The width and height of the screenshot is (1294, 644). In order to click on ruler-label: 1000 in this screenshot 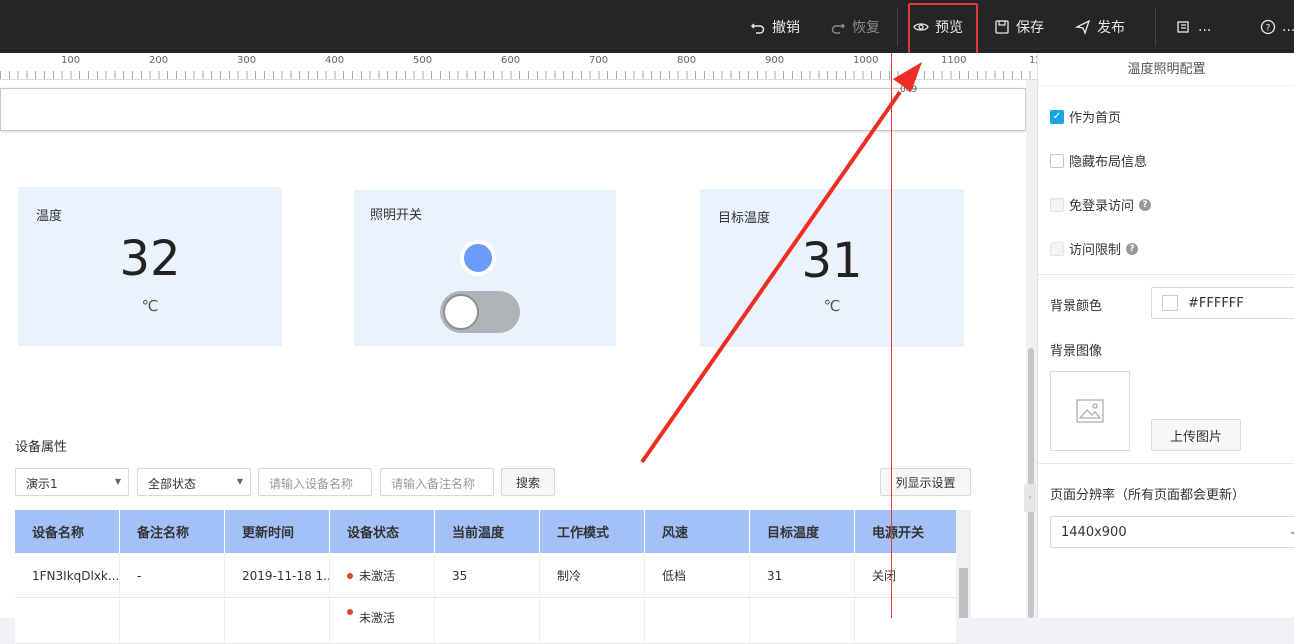, I will do `click(866, 60)`.